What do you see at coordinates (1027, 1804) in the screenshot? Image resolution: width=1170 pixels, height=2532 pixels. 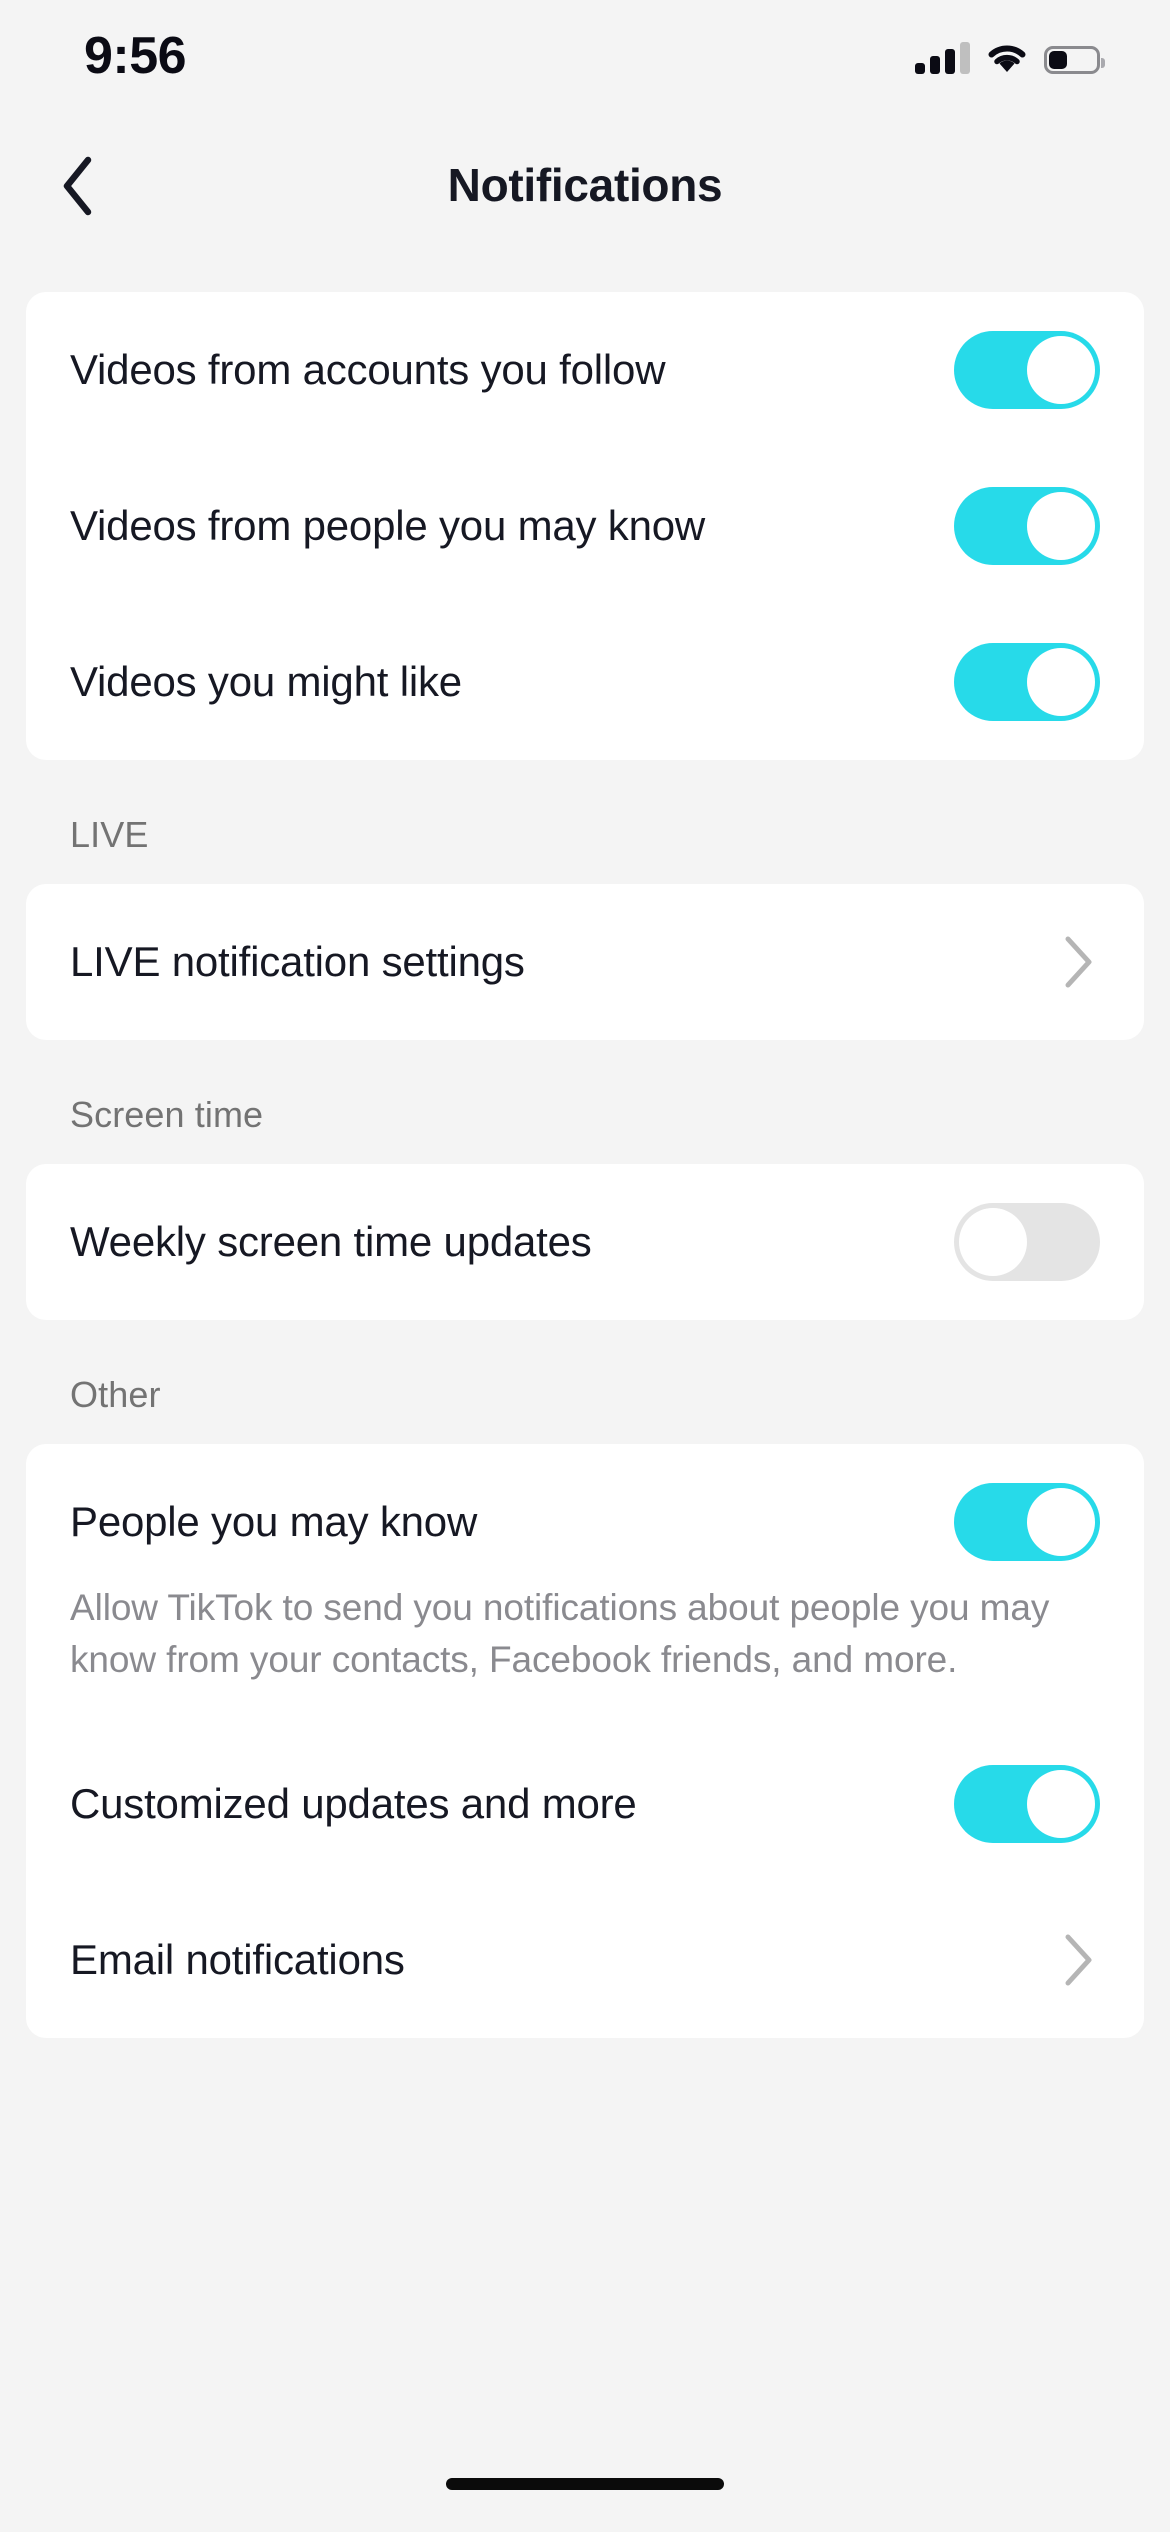 I see `toggle-customized-updates-and-more` at bounding box center [1027, 1804].